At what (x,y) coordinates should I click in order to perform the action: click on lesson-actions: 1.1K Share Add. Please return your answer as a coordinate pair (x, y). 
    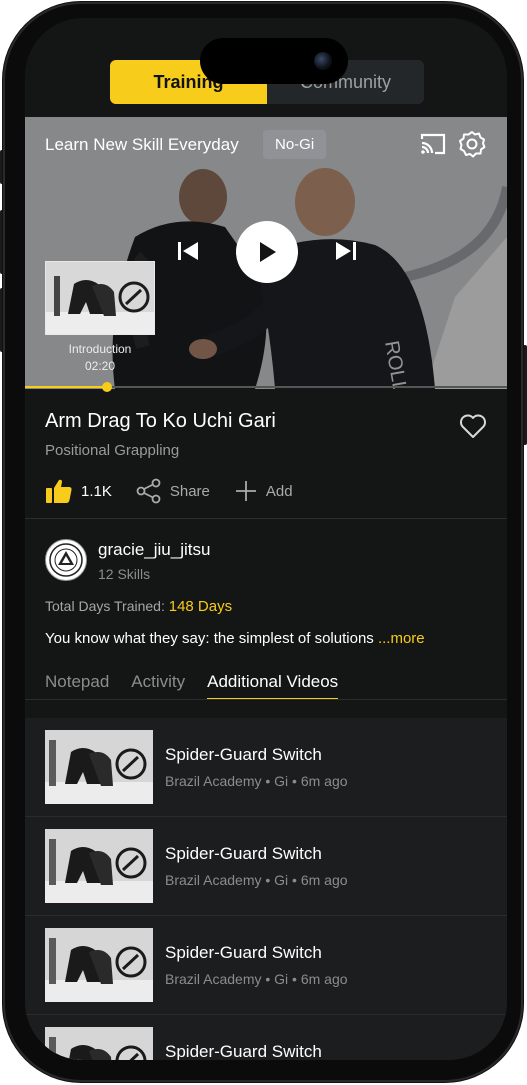
    Looking at the image, I should click on (181, 491).